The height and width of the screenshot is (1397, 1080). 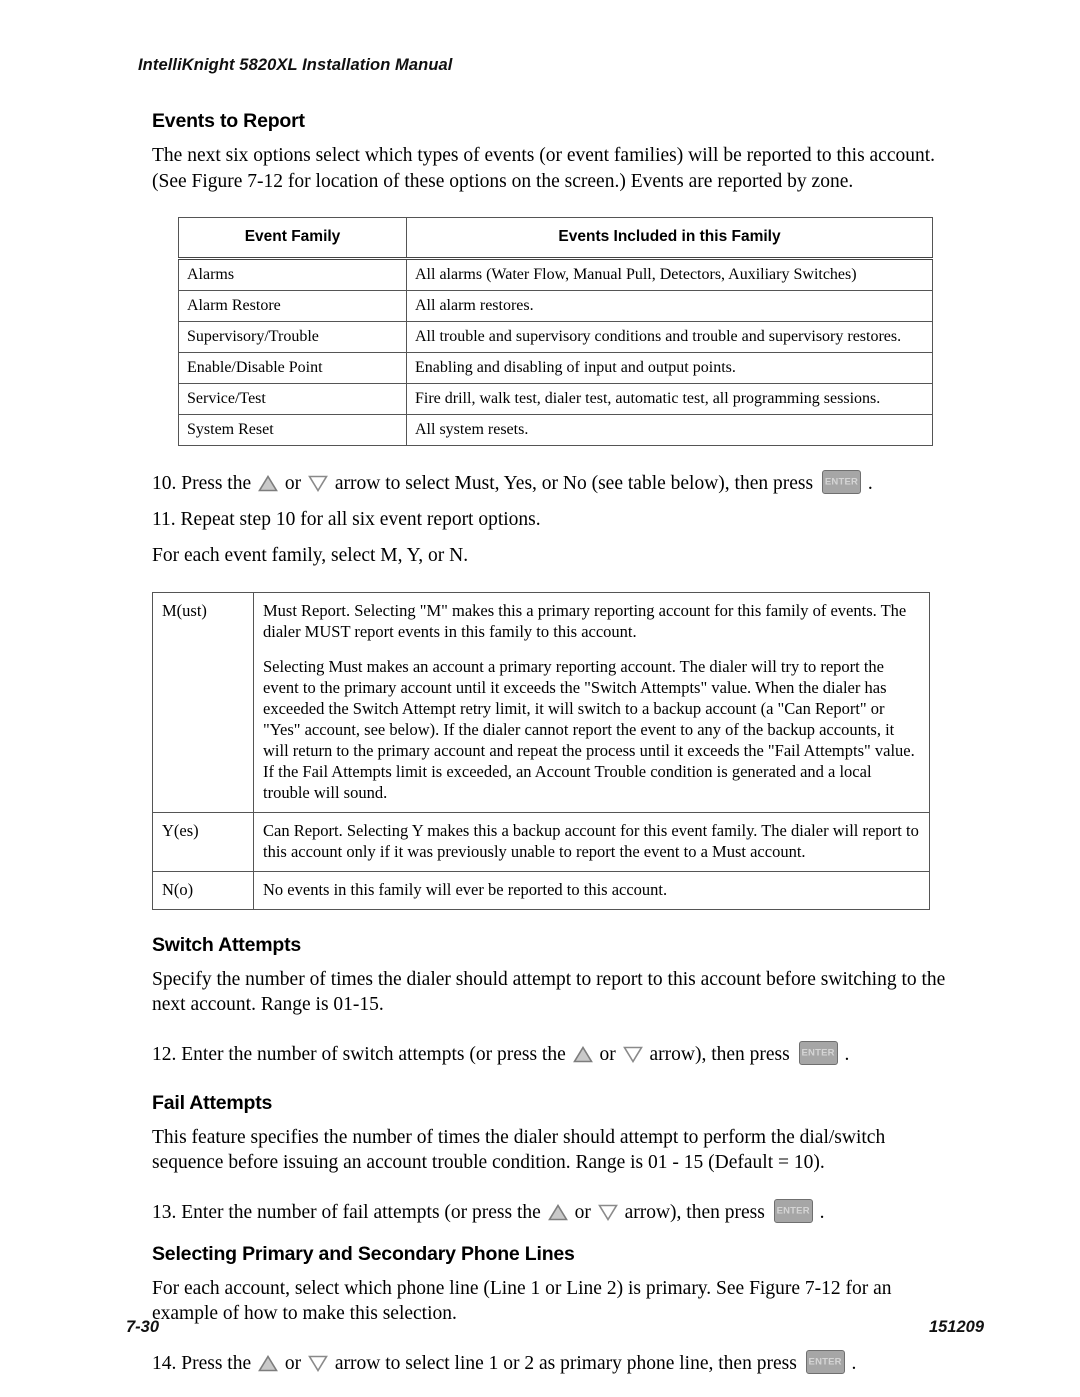 What do you see at coordinates (203, 702) in the screenshot?
I see `cell-option-key: M(ust)` at bounding box center [203, 702].